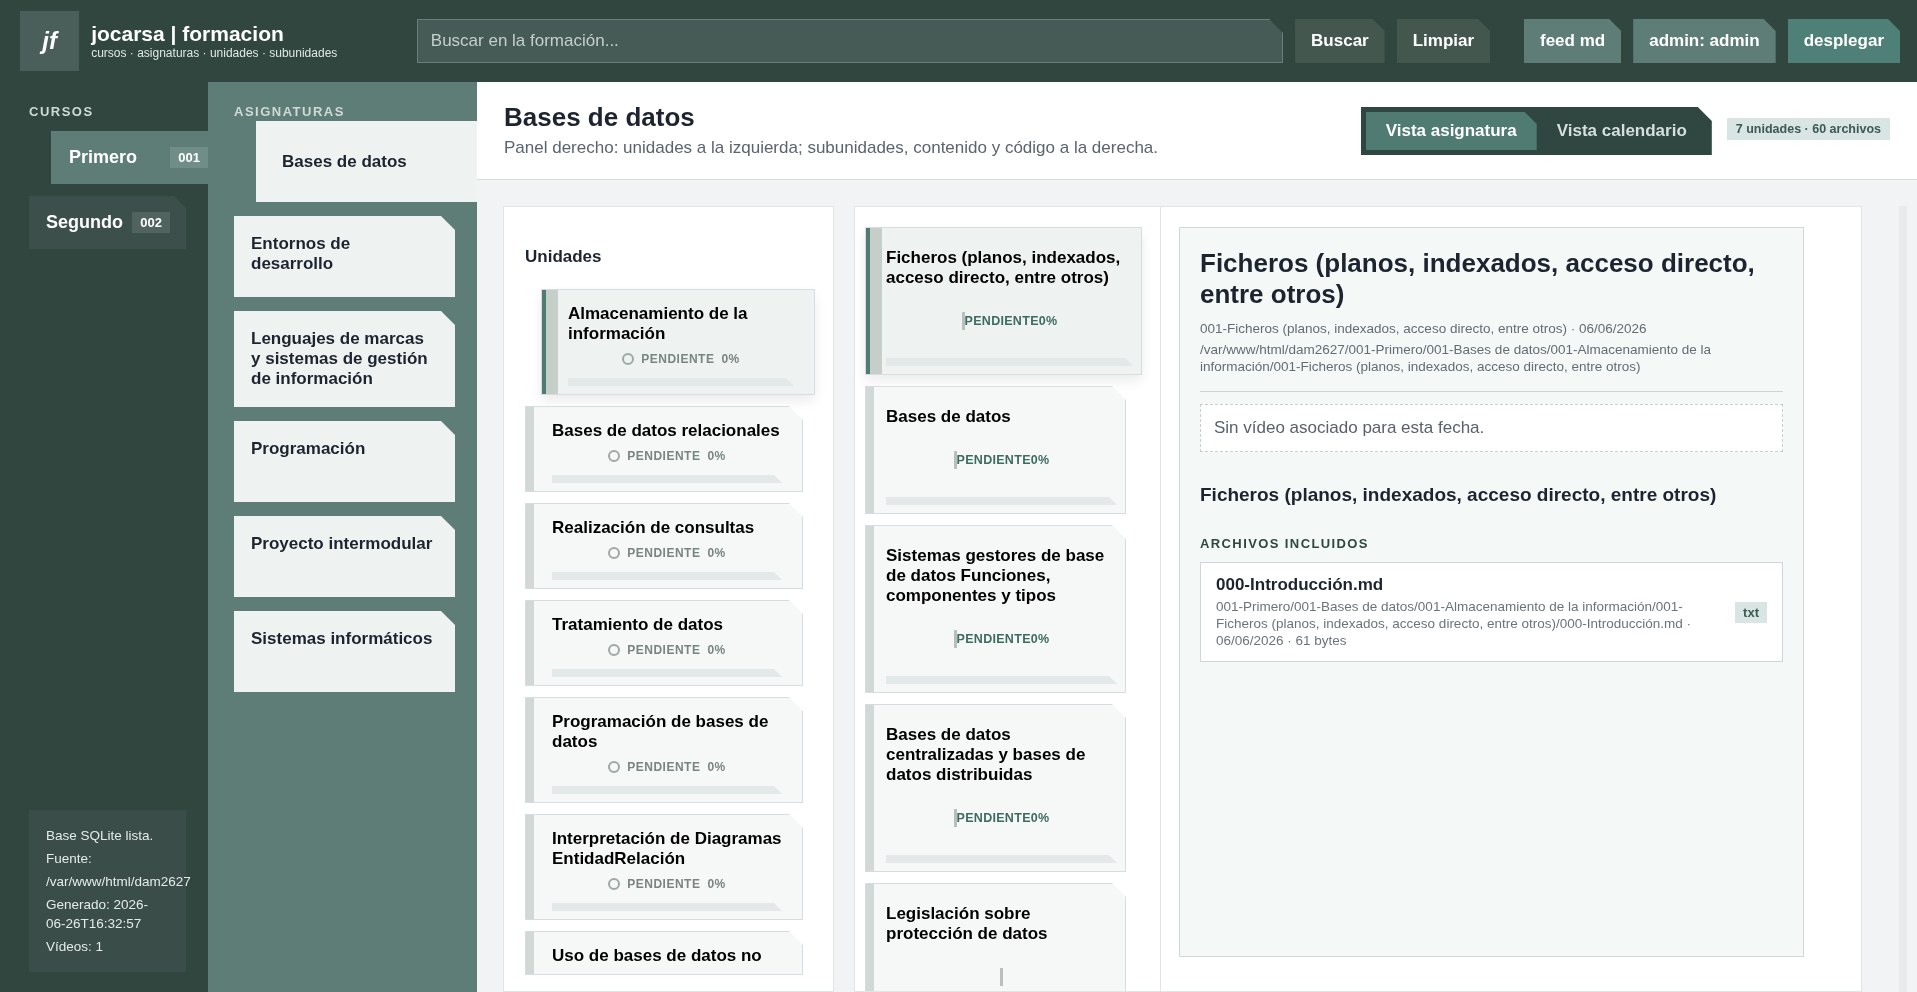 This screenshot has height=992, width=1917. I want to click on header-button: feed md, so click(1573, 41).